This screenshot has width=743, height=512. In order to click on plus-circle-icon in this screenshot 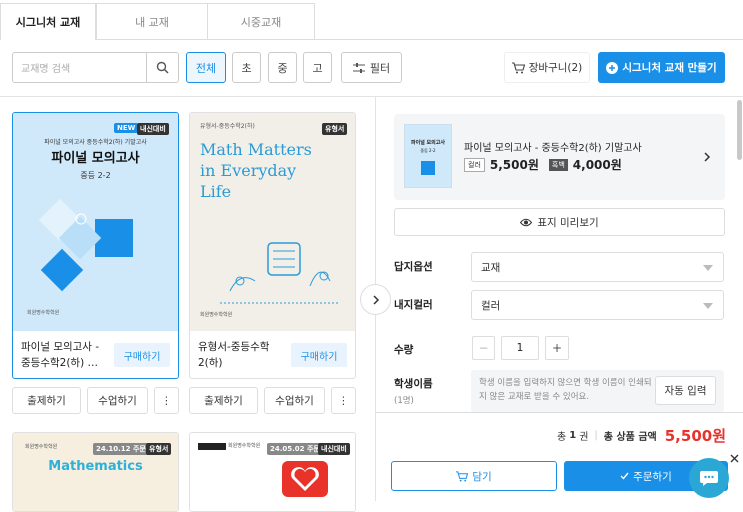, I will do `click(612, 67)`.